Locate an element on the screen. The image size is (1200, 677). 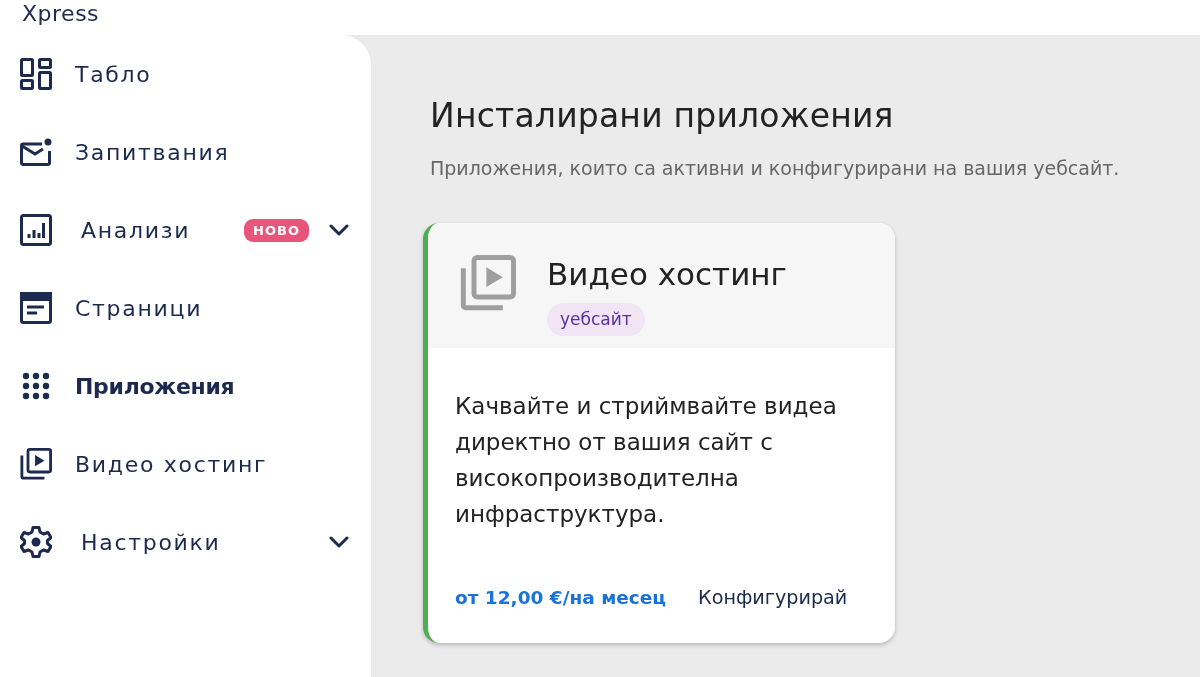
sidebar-item: Страници is located at coordinates (185, 308).